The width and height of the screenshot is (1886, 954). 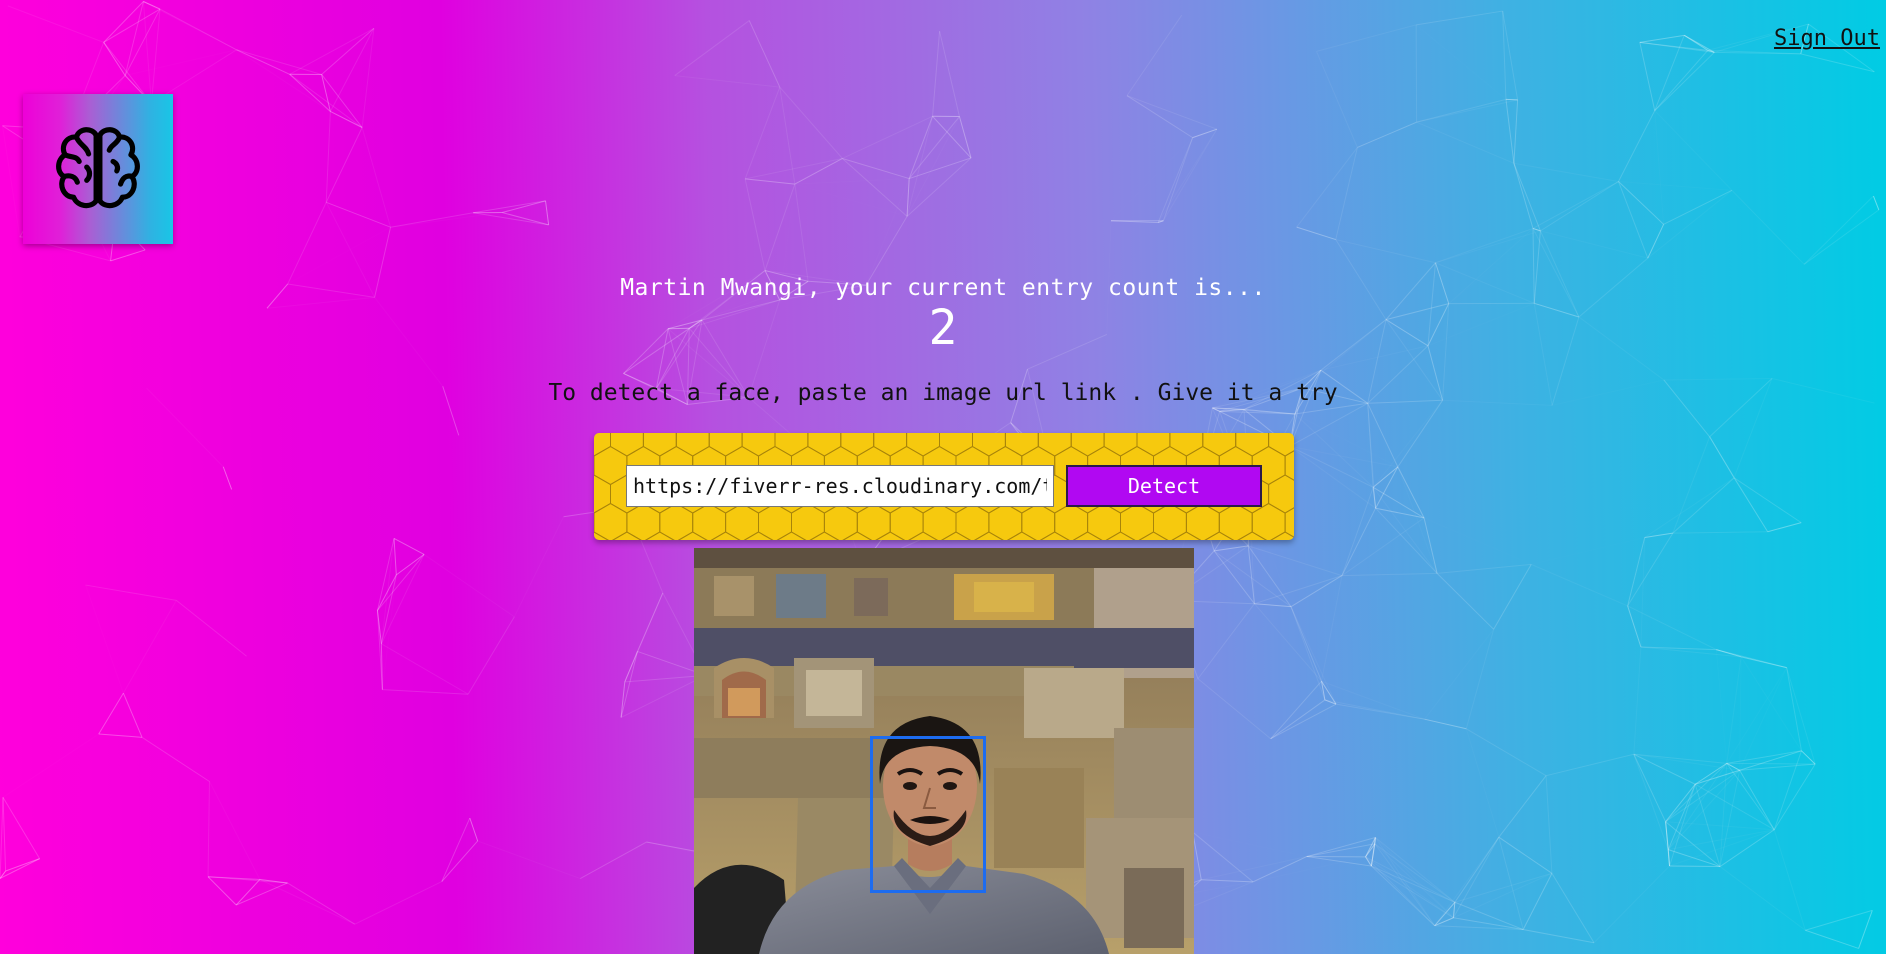 I want to click on image-link-form: Detect, so click(x=944, y=486).